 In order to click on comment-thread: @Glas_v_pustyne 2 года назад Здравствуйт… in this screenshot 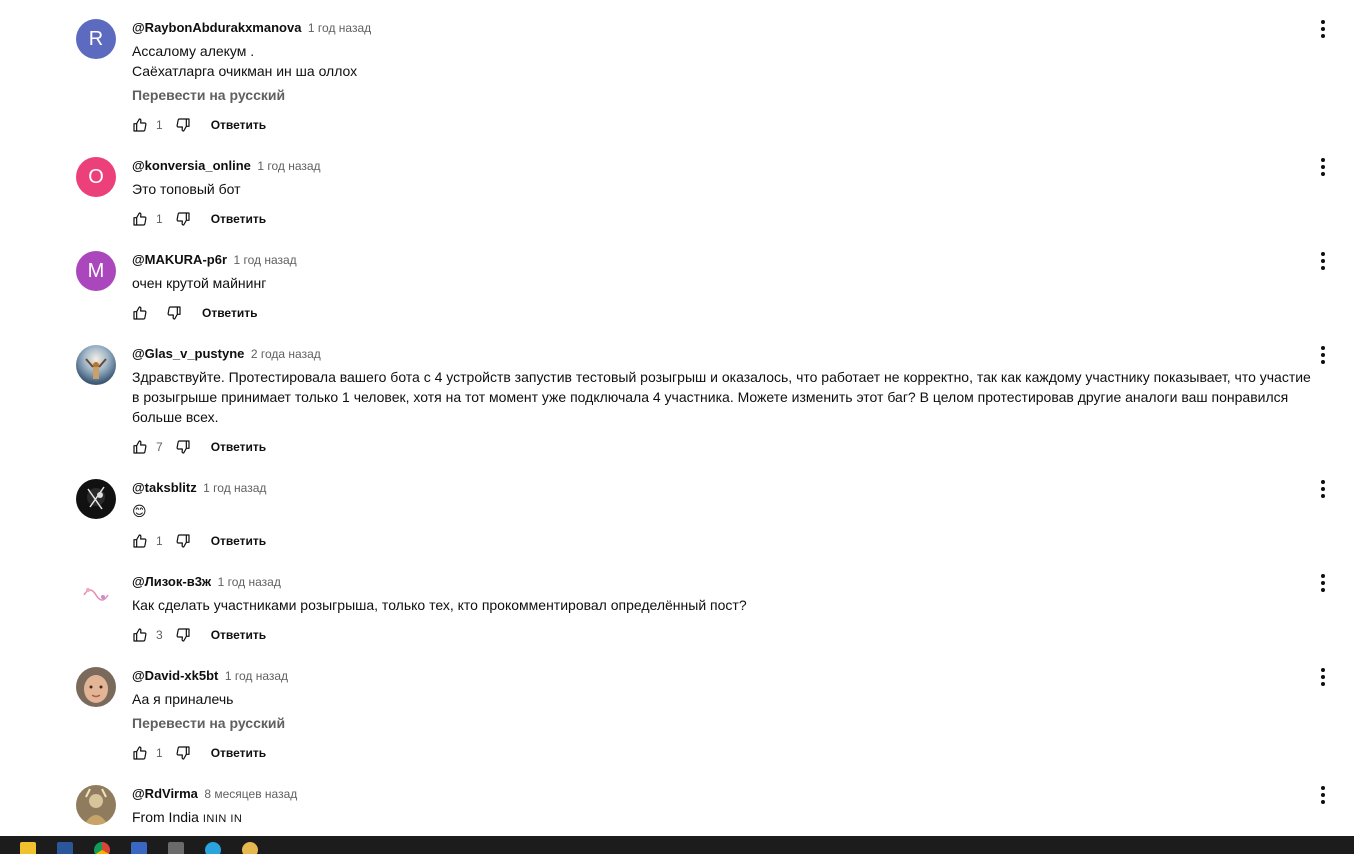, I will do `click(677, 405)`.